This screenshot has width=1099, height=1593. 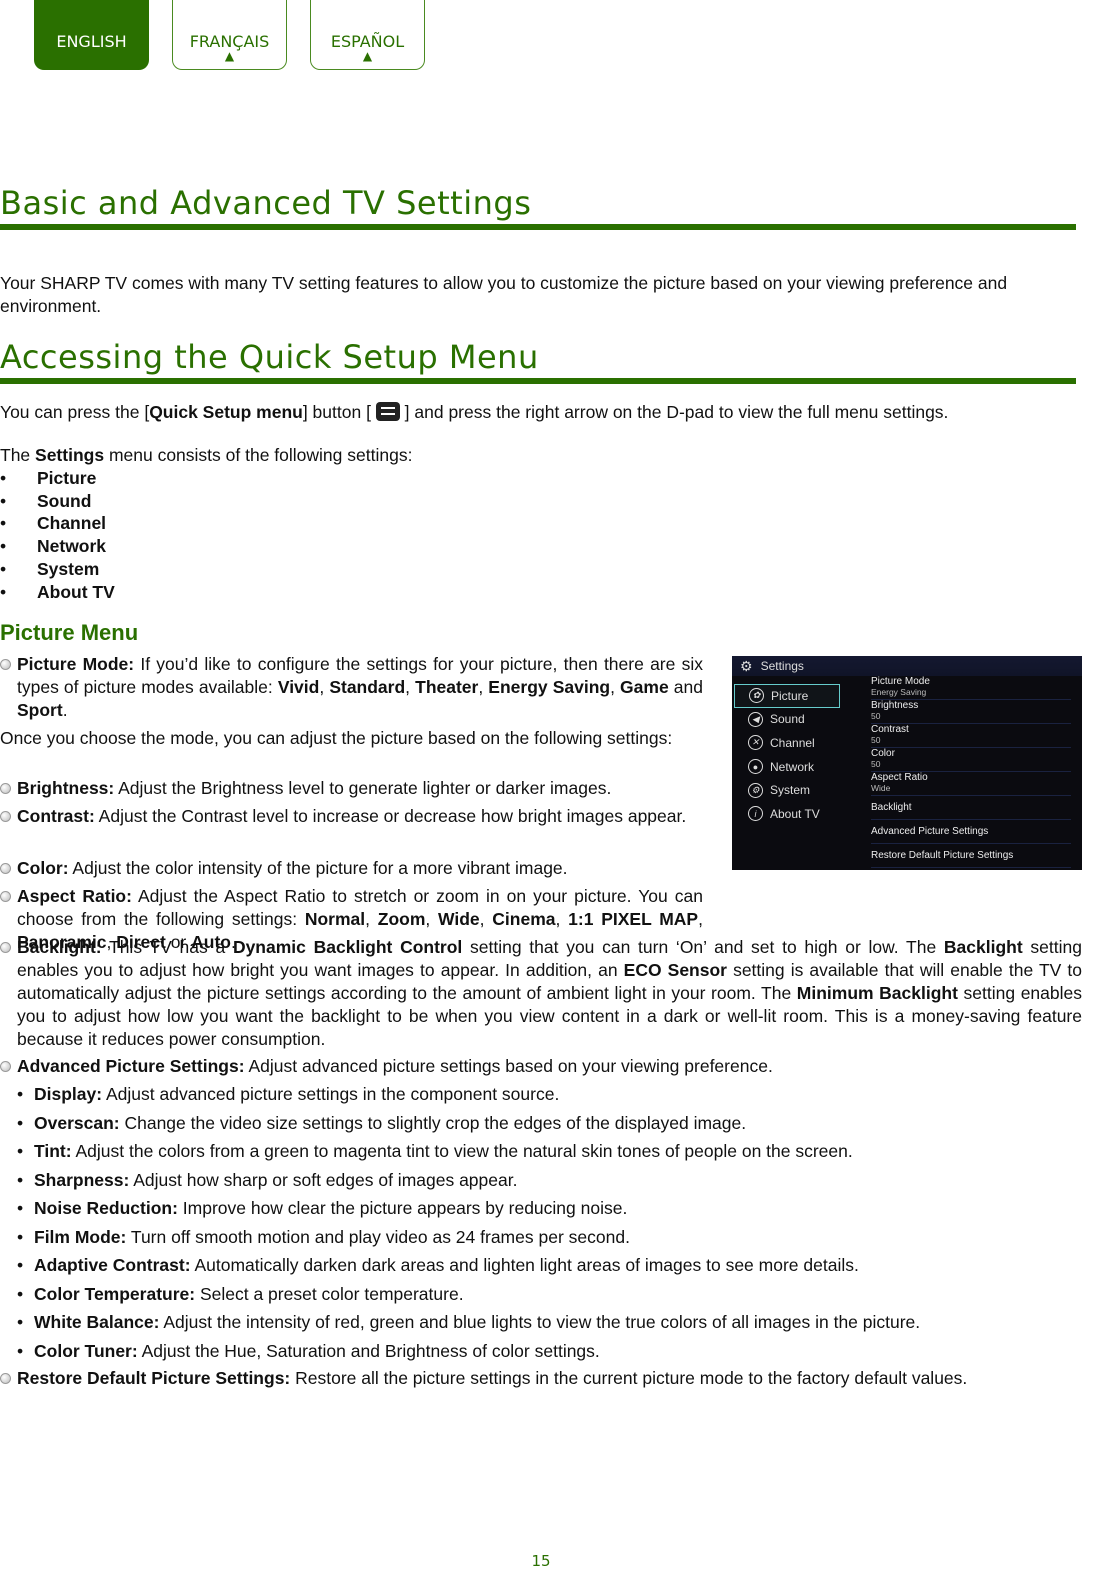 What do you see at coordinates (787, 767) in the screenshot?
I see `tv-menu-item-network: ● Network` at bounding box center [787, 767].